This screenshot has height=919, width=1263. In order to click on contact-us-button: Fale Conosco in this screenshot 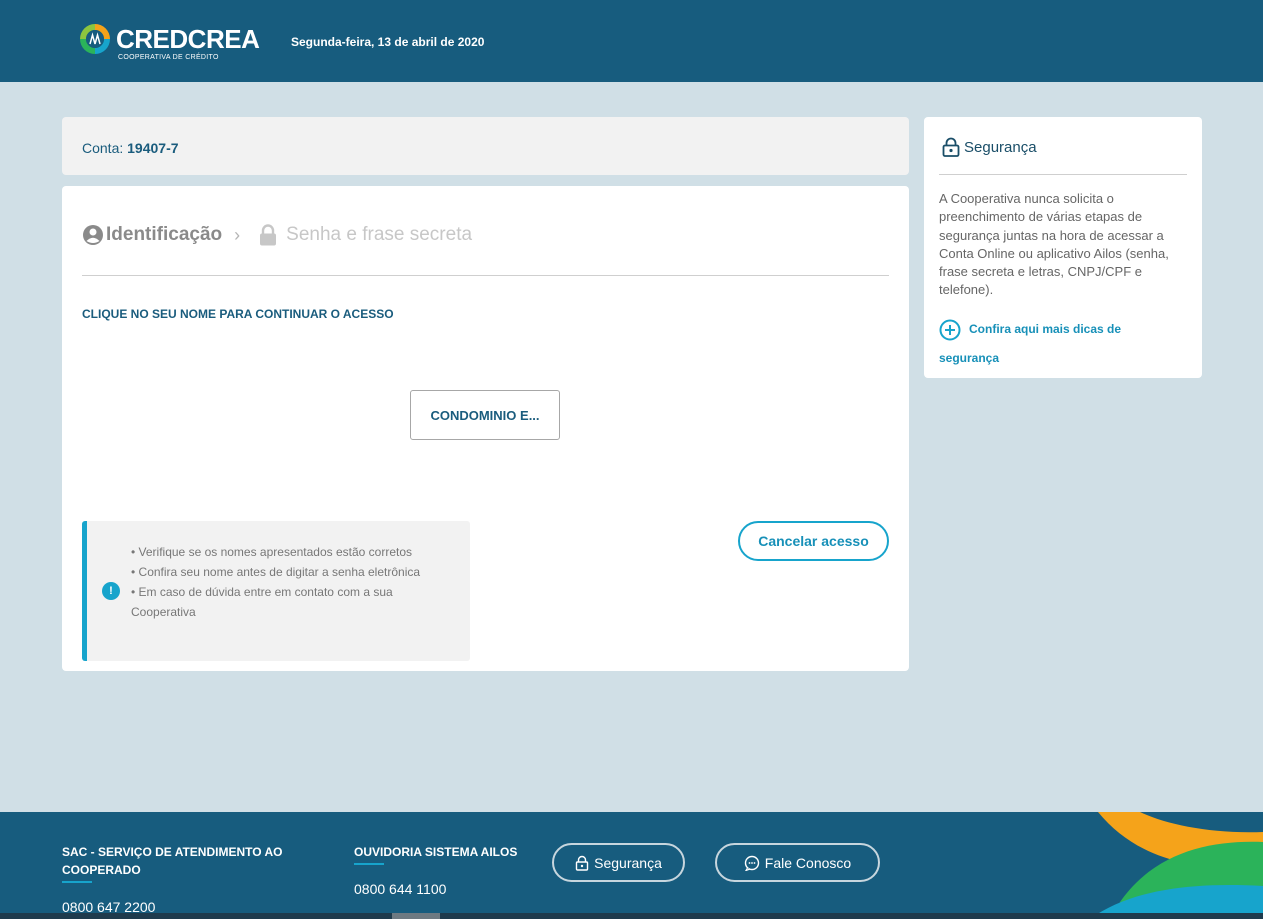, I will do `click(797, 862)`.